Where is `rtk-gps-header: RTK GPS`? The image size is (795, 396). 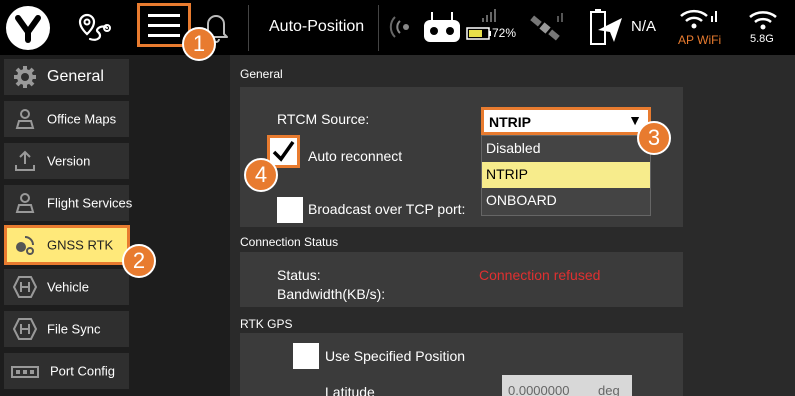
rtk-gps-header: RTK GPS is located at coordinates (266, 324).